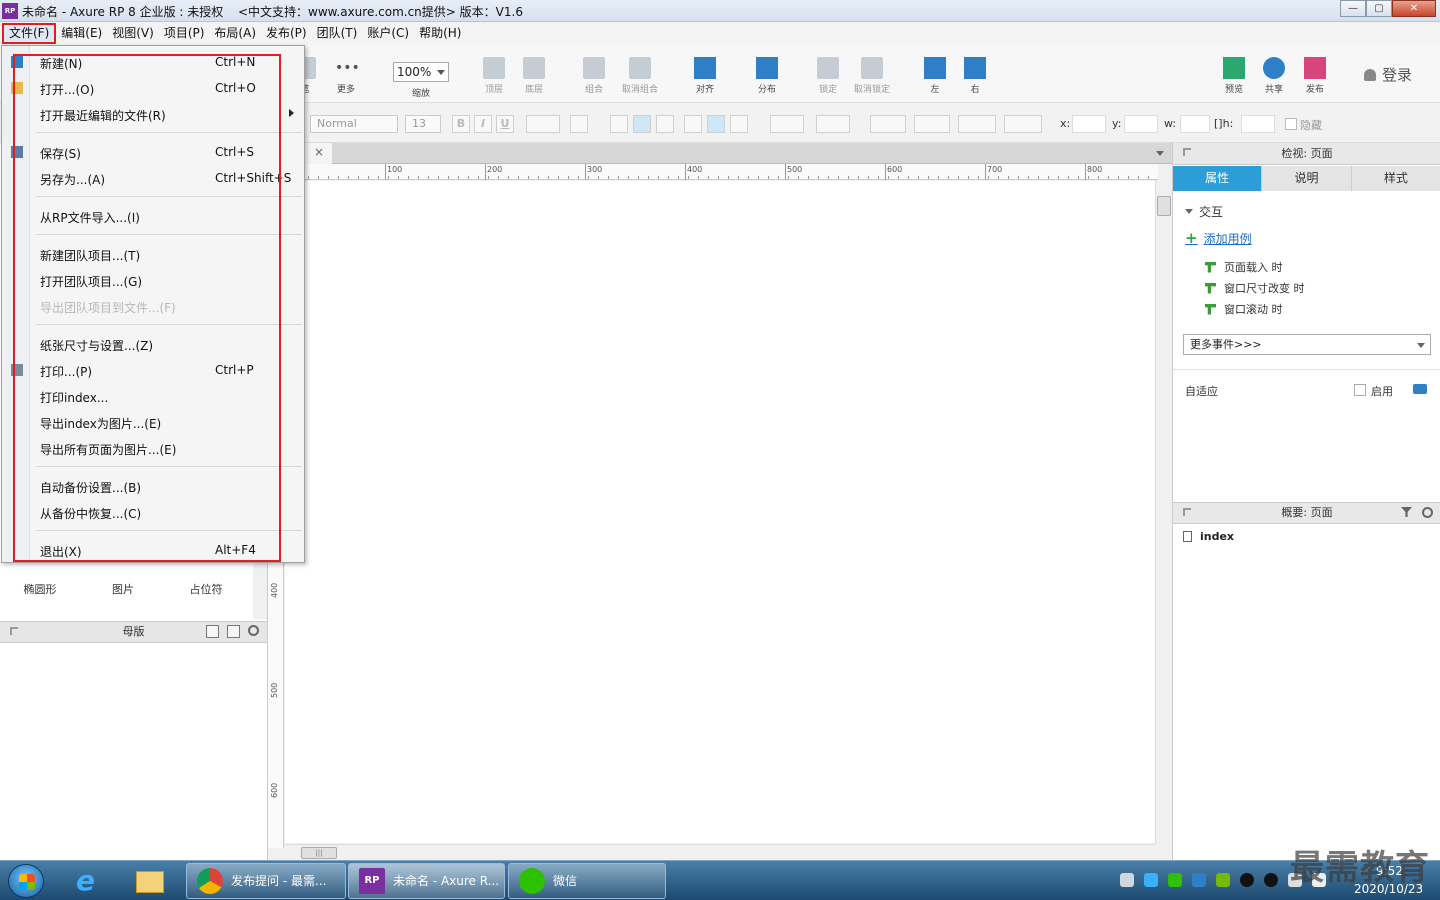 This screenshot has width=1440, height=900. I want to click on send-to-bottom-button: 底层, so click(534, 72).